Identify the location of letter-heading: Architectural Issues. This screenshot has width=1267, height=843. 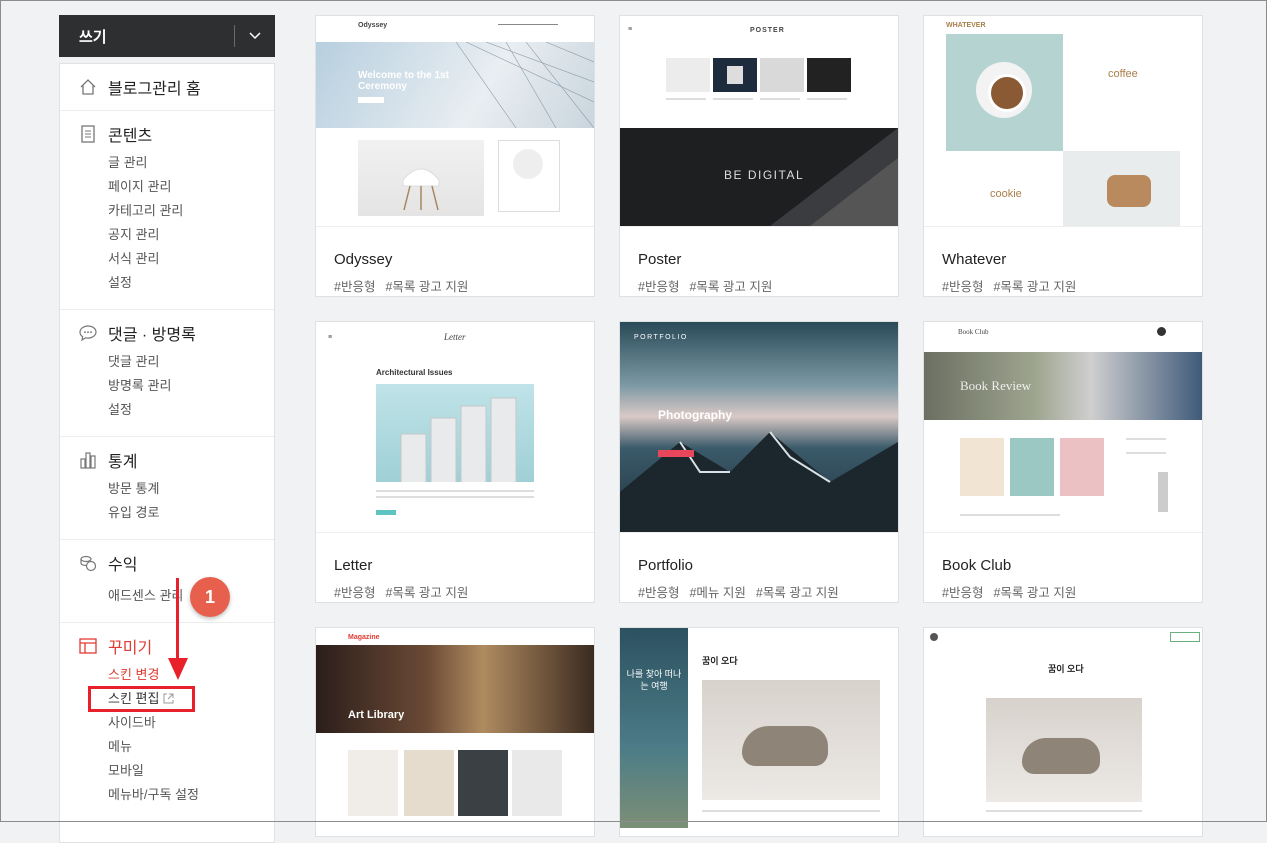
(414, 372).